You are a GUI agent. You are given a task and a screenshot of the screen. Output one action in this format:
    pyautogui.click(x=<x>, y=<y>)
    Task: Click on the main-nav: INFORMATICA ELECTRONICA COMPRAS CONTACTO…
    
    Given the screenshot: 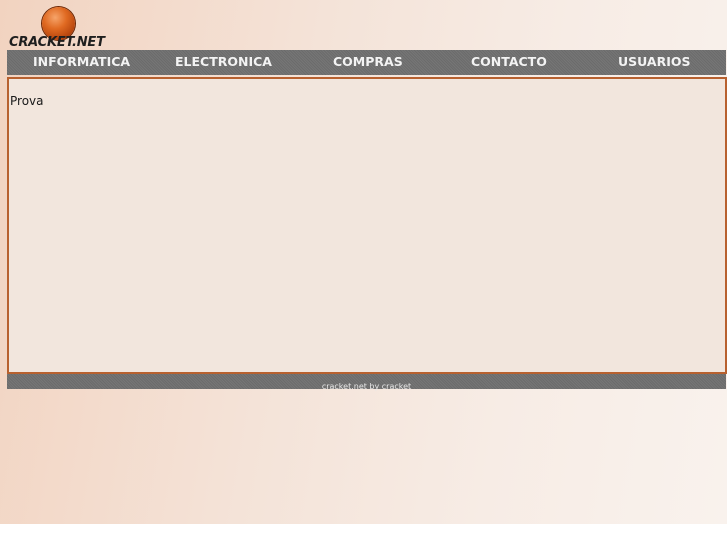 What is the action you would take?
    pyautogui.click(x=366, y=62)
    